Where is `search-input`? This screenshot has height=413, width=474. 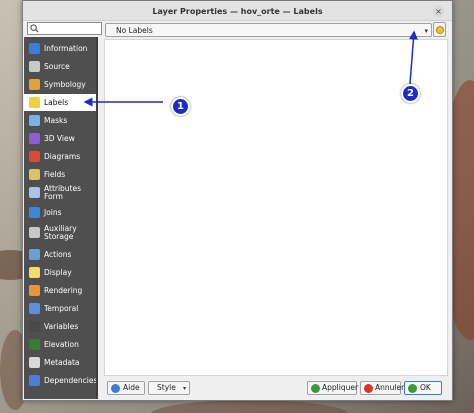 search-input is located at coordinates (70, 29).